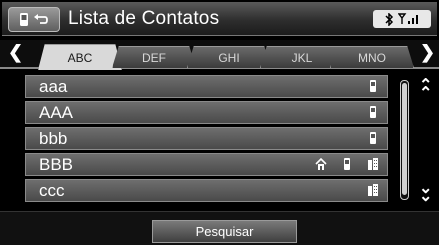 The width and height of the screenshot is (439, 245). What do you see at coordinates (24, 19) in the screenshot?
I see `phone-icon` at bounding box center [24, 19].